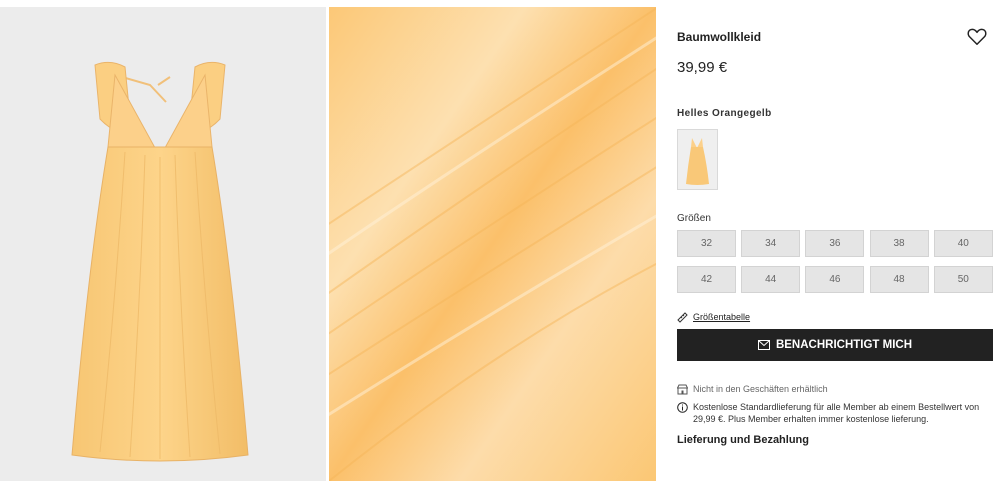 This screenshot has height=481, width=1000. What do you see at coordinates (743, 440) in the screenshot?
I see `delivery-payment-heading: Lieferung und Bezahlung` at bounding box center [743, 440].